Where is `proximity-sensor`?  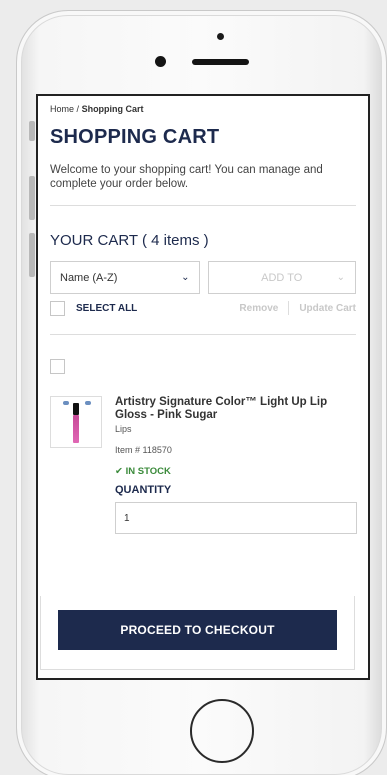
proximity-sensor is located at coordinates (220, 36).